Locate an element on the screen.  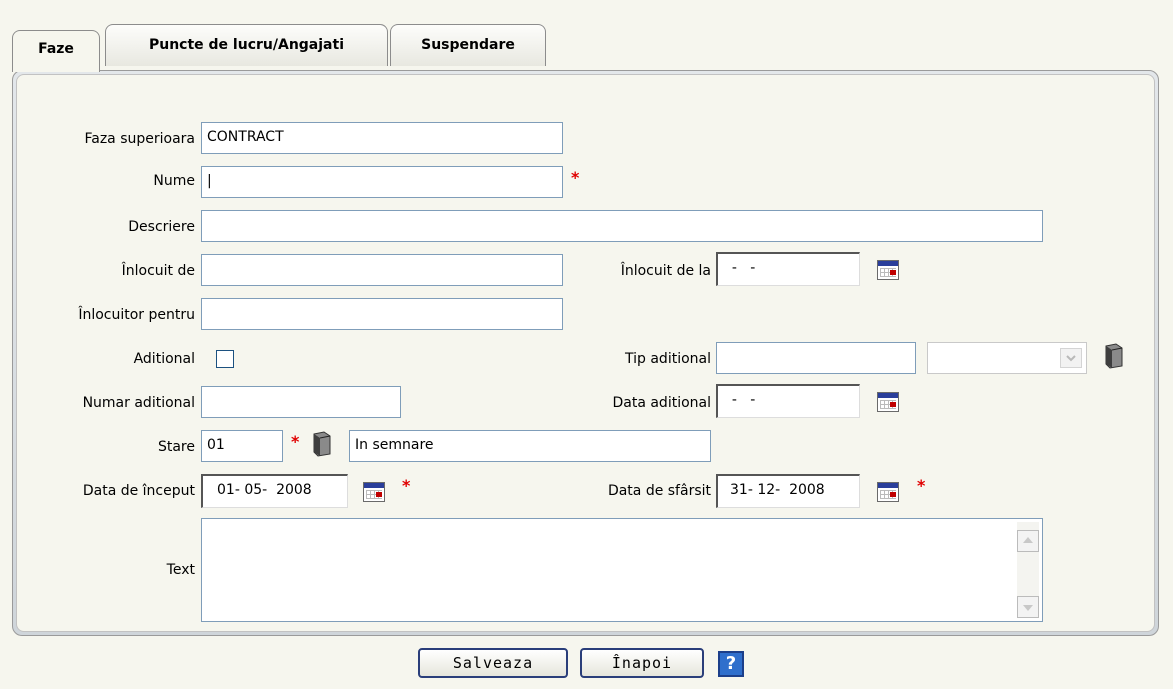
tab-suspendare: Suspendare is located at coordinates (468, 45).